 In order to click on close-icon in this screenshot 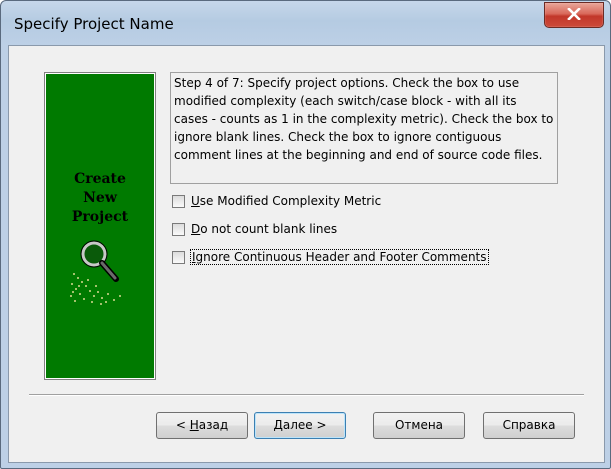, I will do `click(574, 14)`.